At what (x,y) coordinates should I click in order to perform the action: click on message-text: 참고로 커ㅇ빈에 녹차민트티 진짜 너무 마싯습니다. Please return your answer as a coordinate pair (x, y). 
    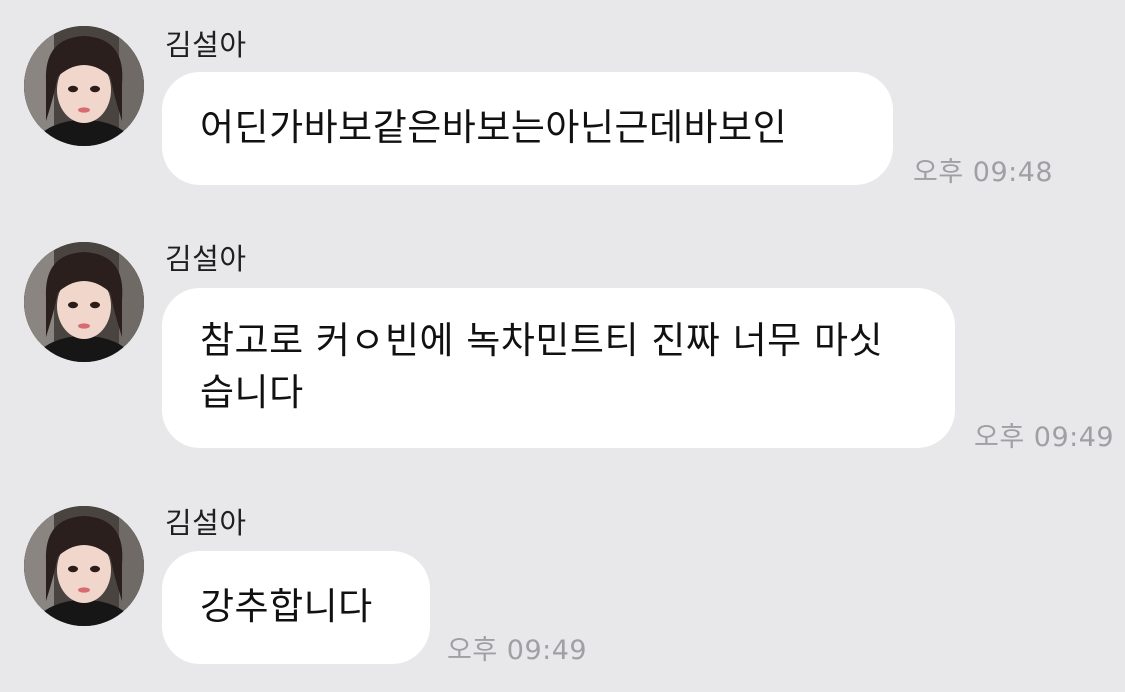
    Looking at the image, I should click on (542, 366).